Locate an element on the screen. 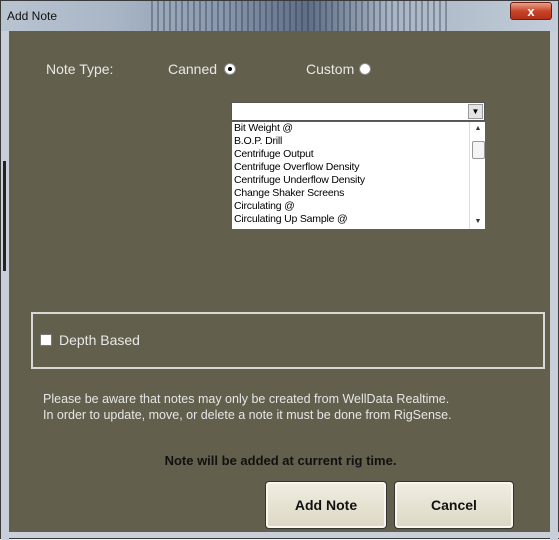  list-item: Centrifuge Output is located at coordinates (358, 154).